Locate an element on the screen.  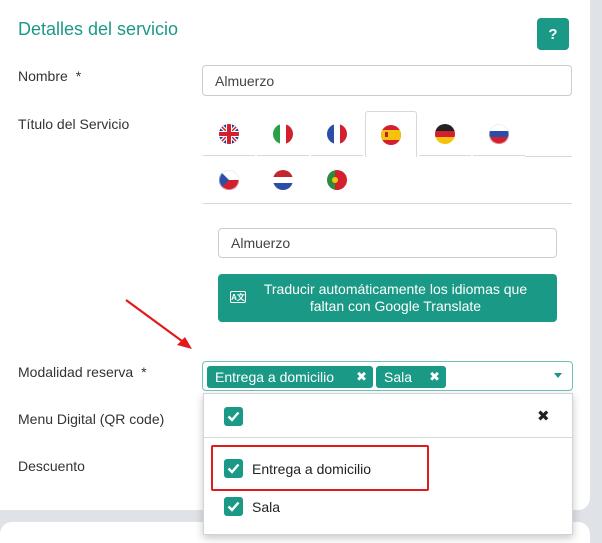
nombre-label: Nombre * is located at coordinates (49, 76).